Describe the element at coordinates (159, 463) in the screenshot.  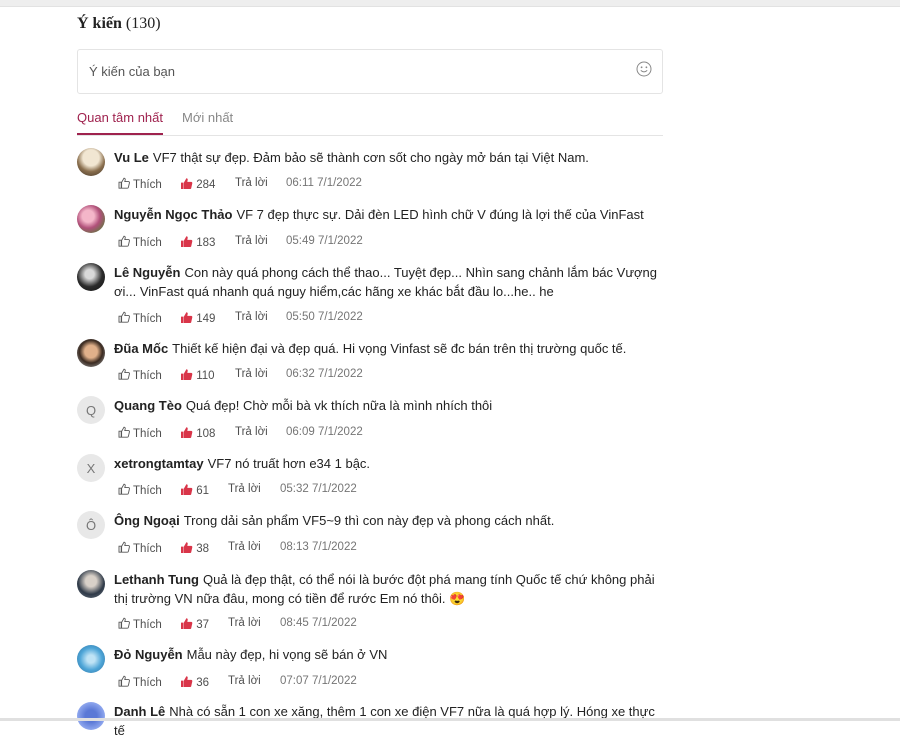
I see `comment-author: xetrongtamtay` at that location.